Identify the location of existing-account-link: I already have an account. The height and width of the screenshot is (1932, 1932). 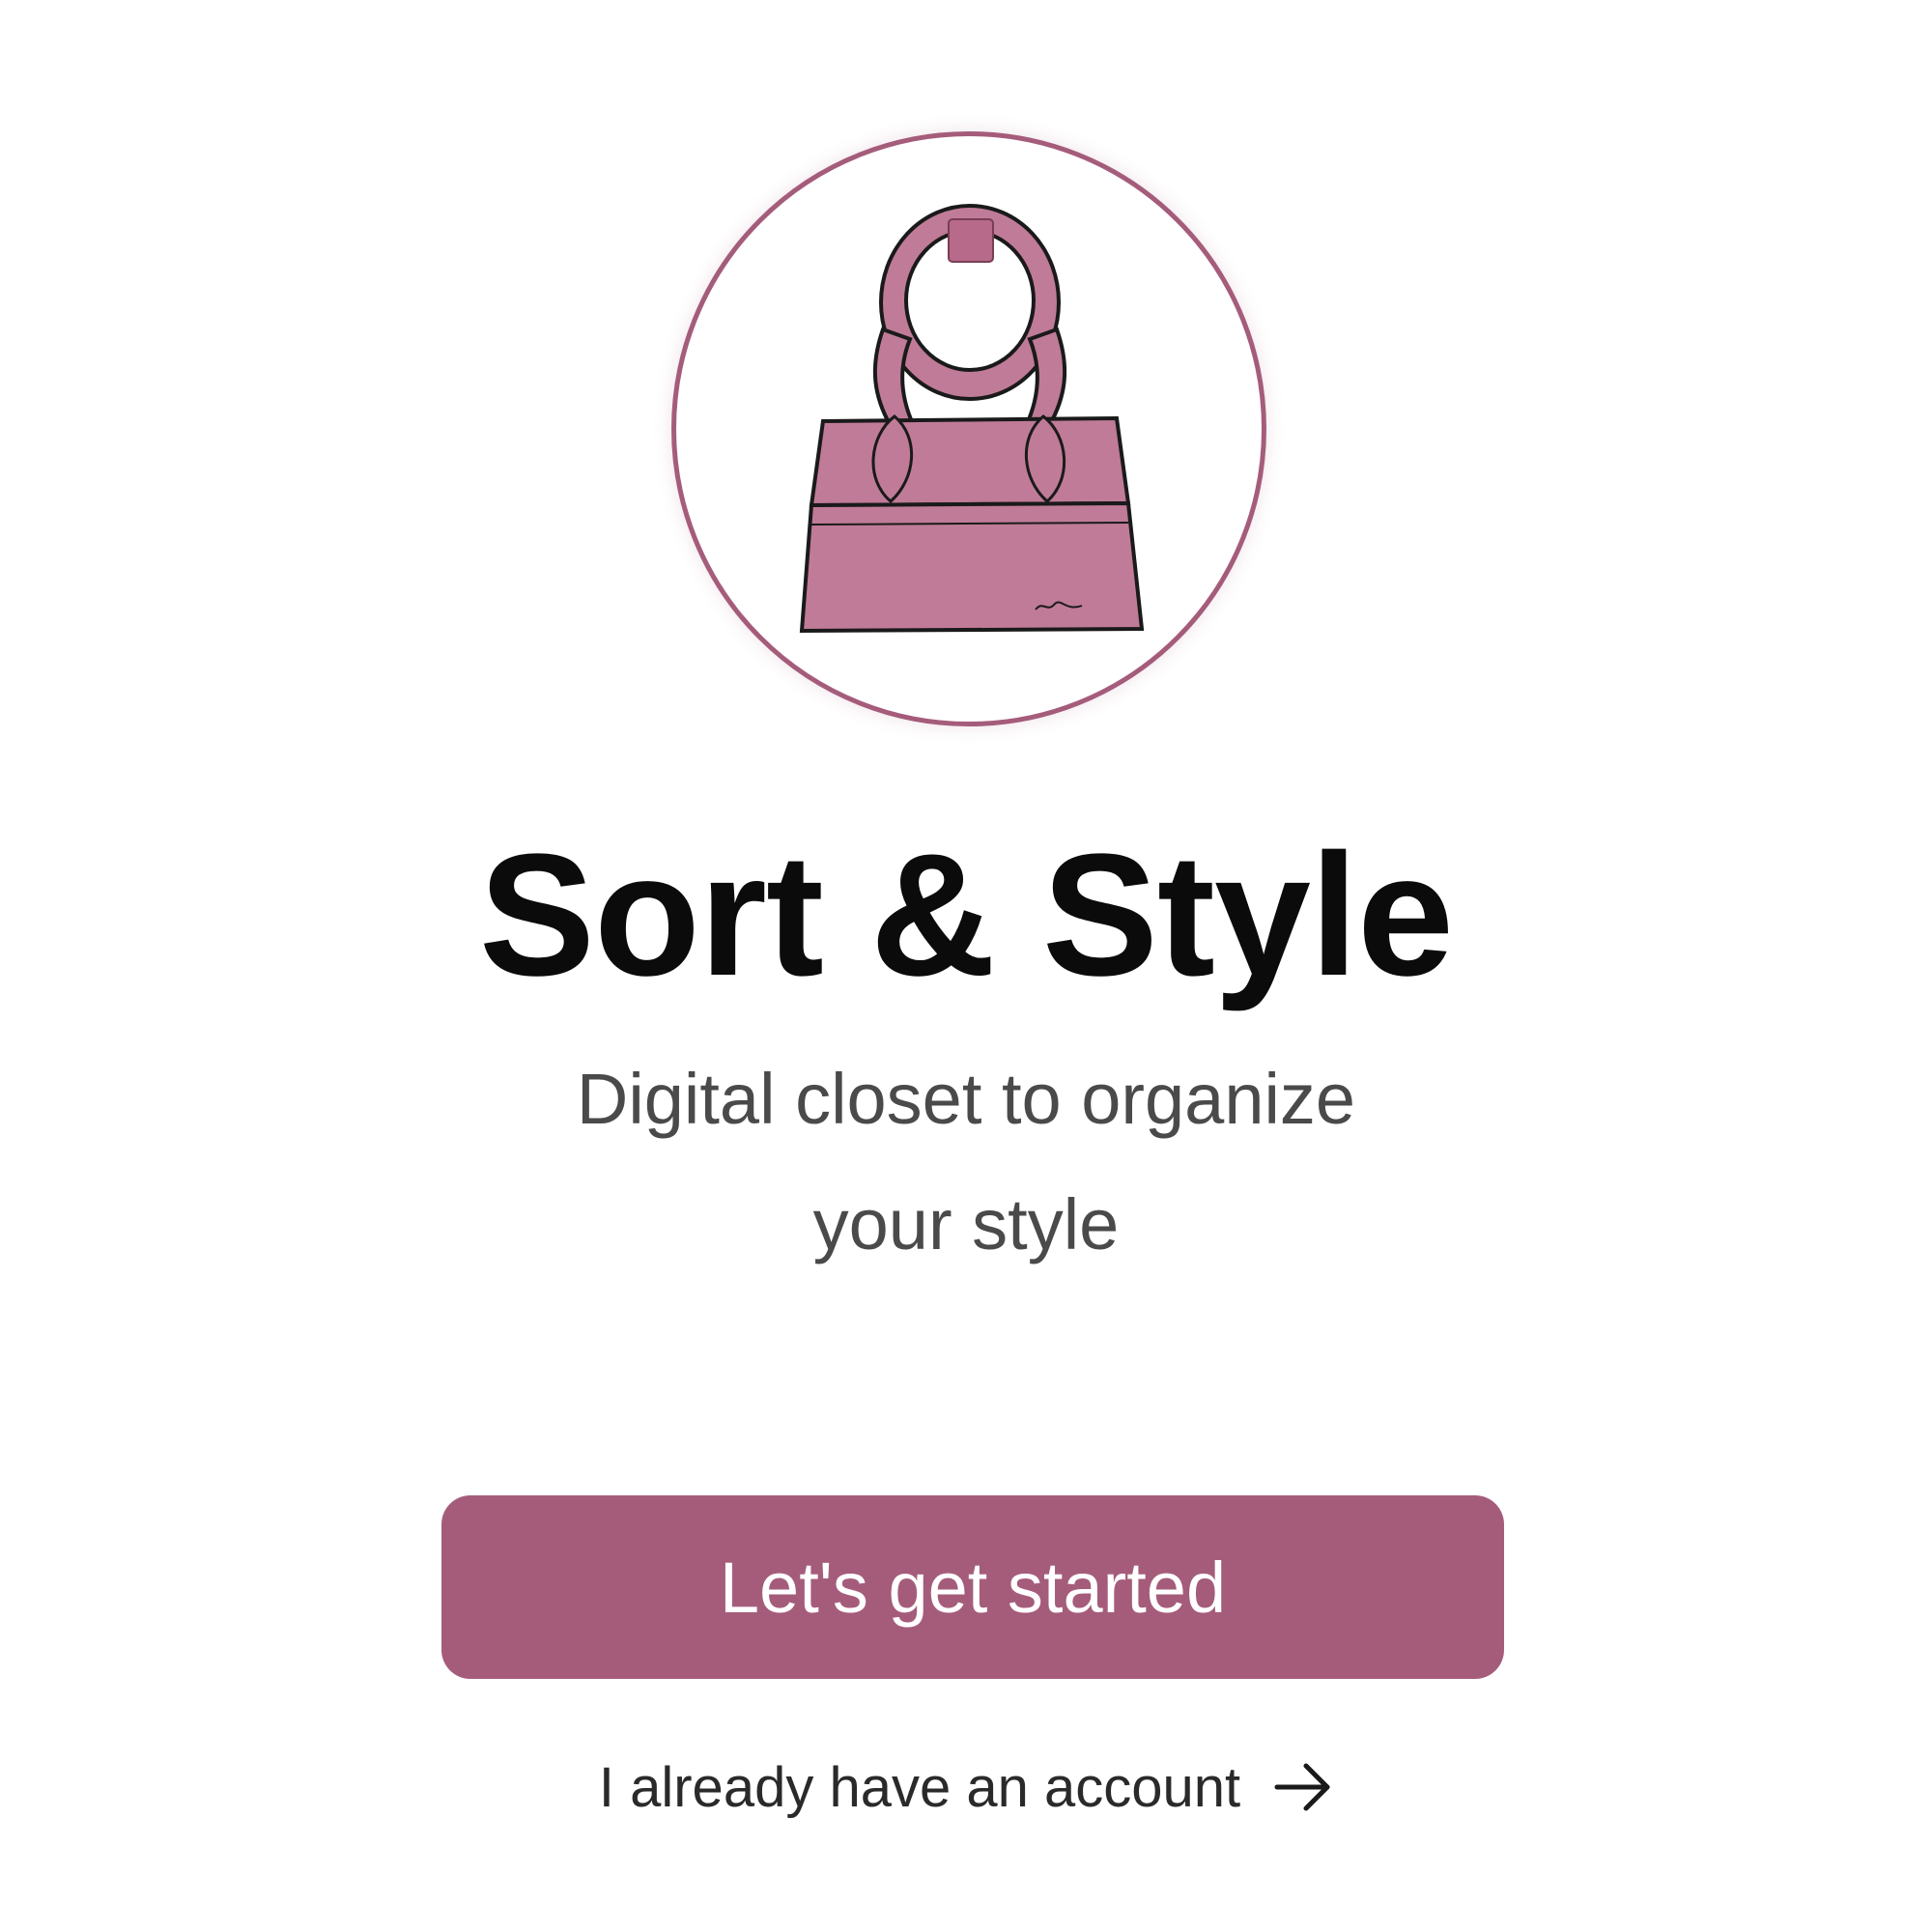
(966, 1787).